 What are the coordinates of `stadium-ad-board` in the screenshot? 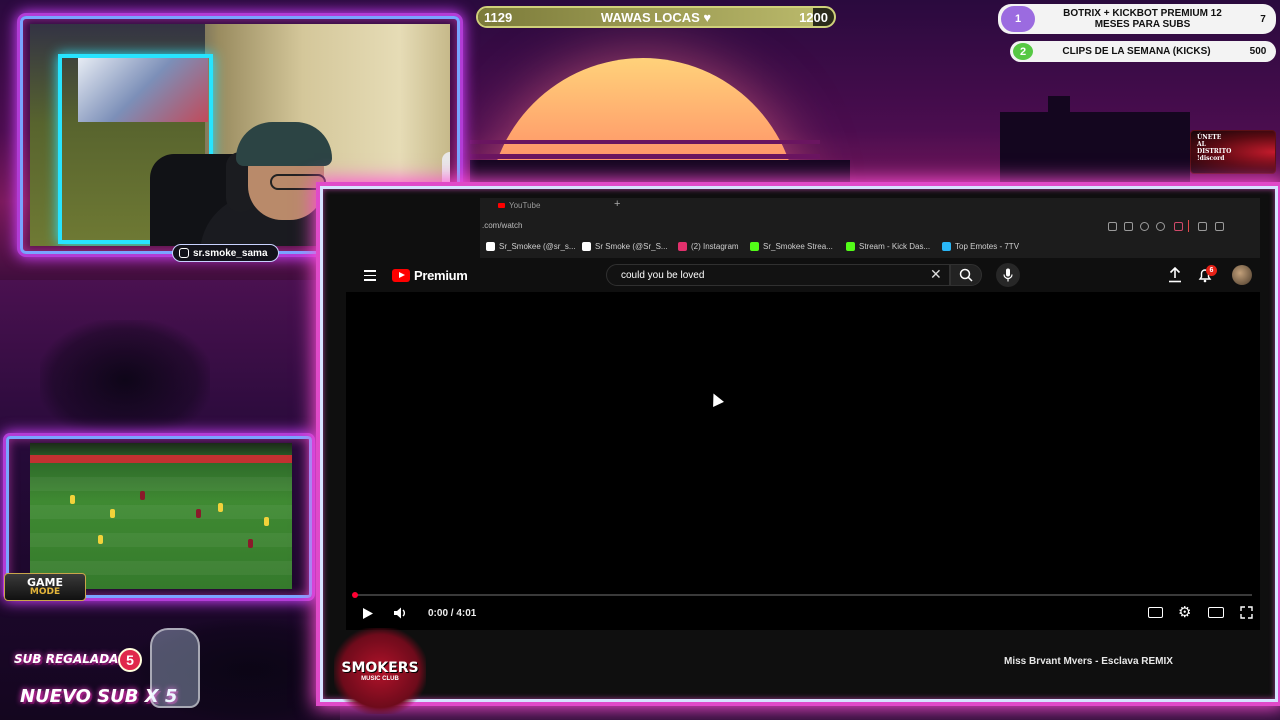 It's located at (161, 459).